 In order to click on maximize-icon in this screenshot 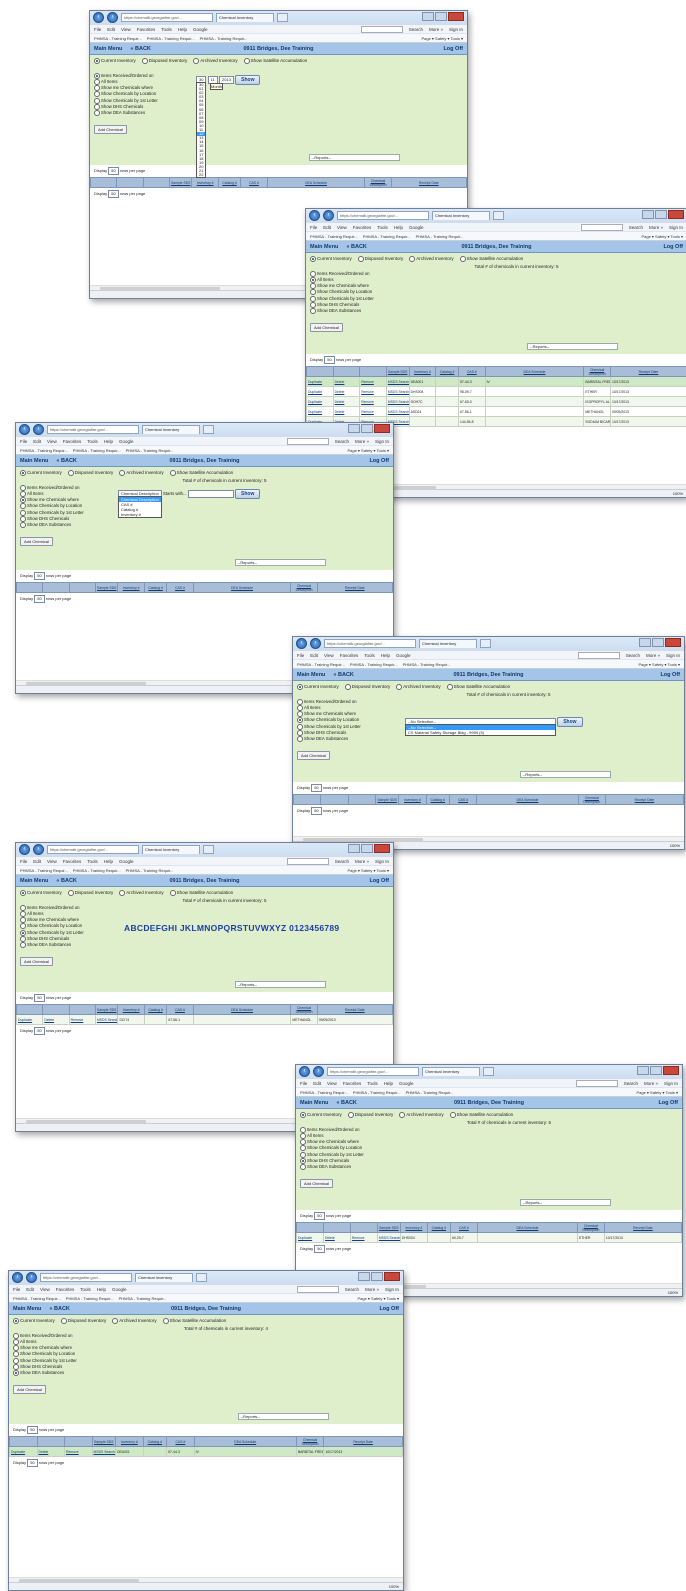, I will do `click(661, 214)`.